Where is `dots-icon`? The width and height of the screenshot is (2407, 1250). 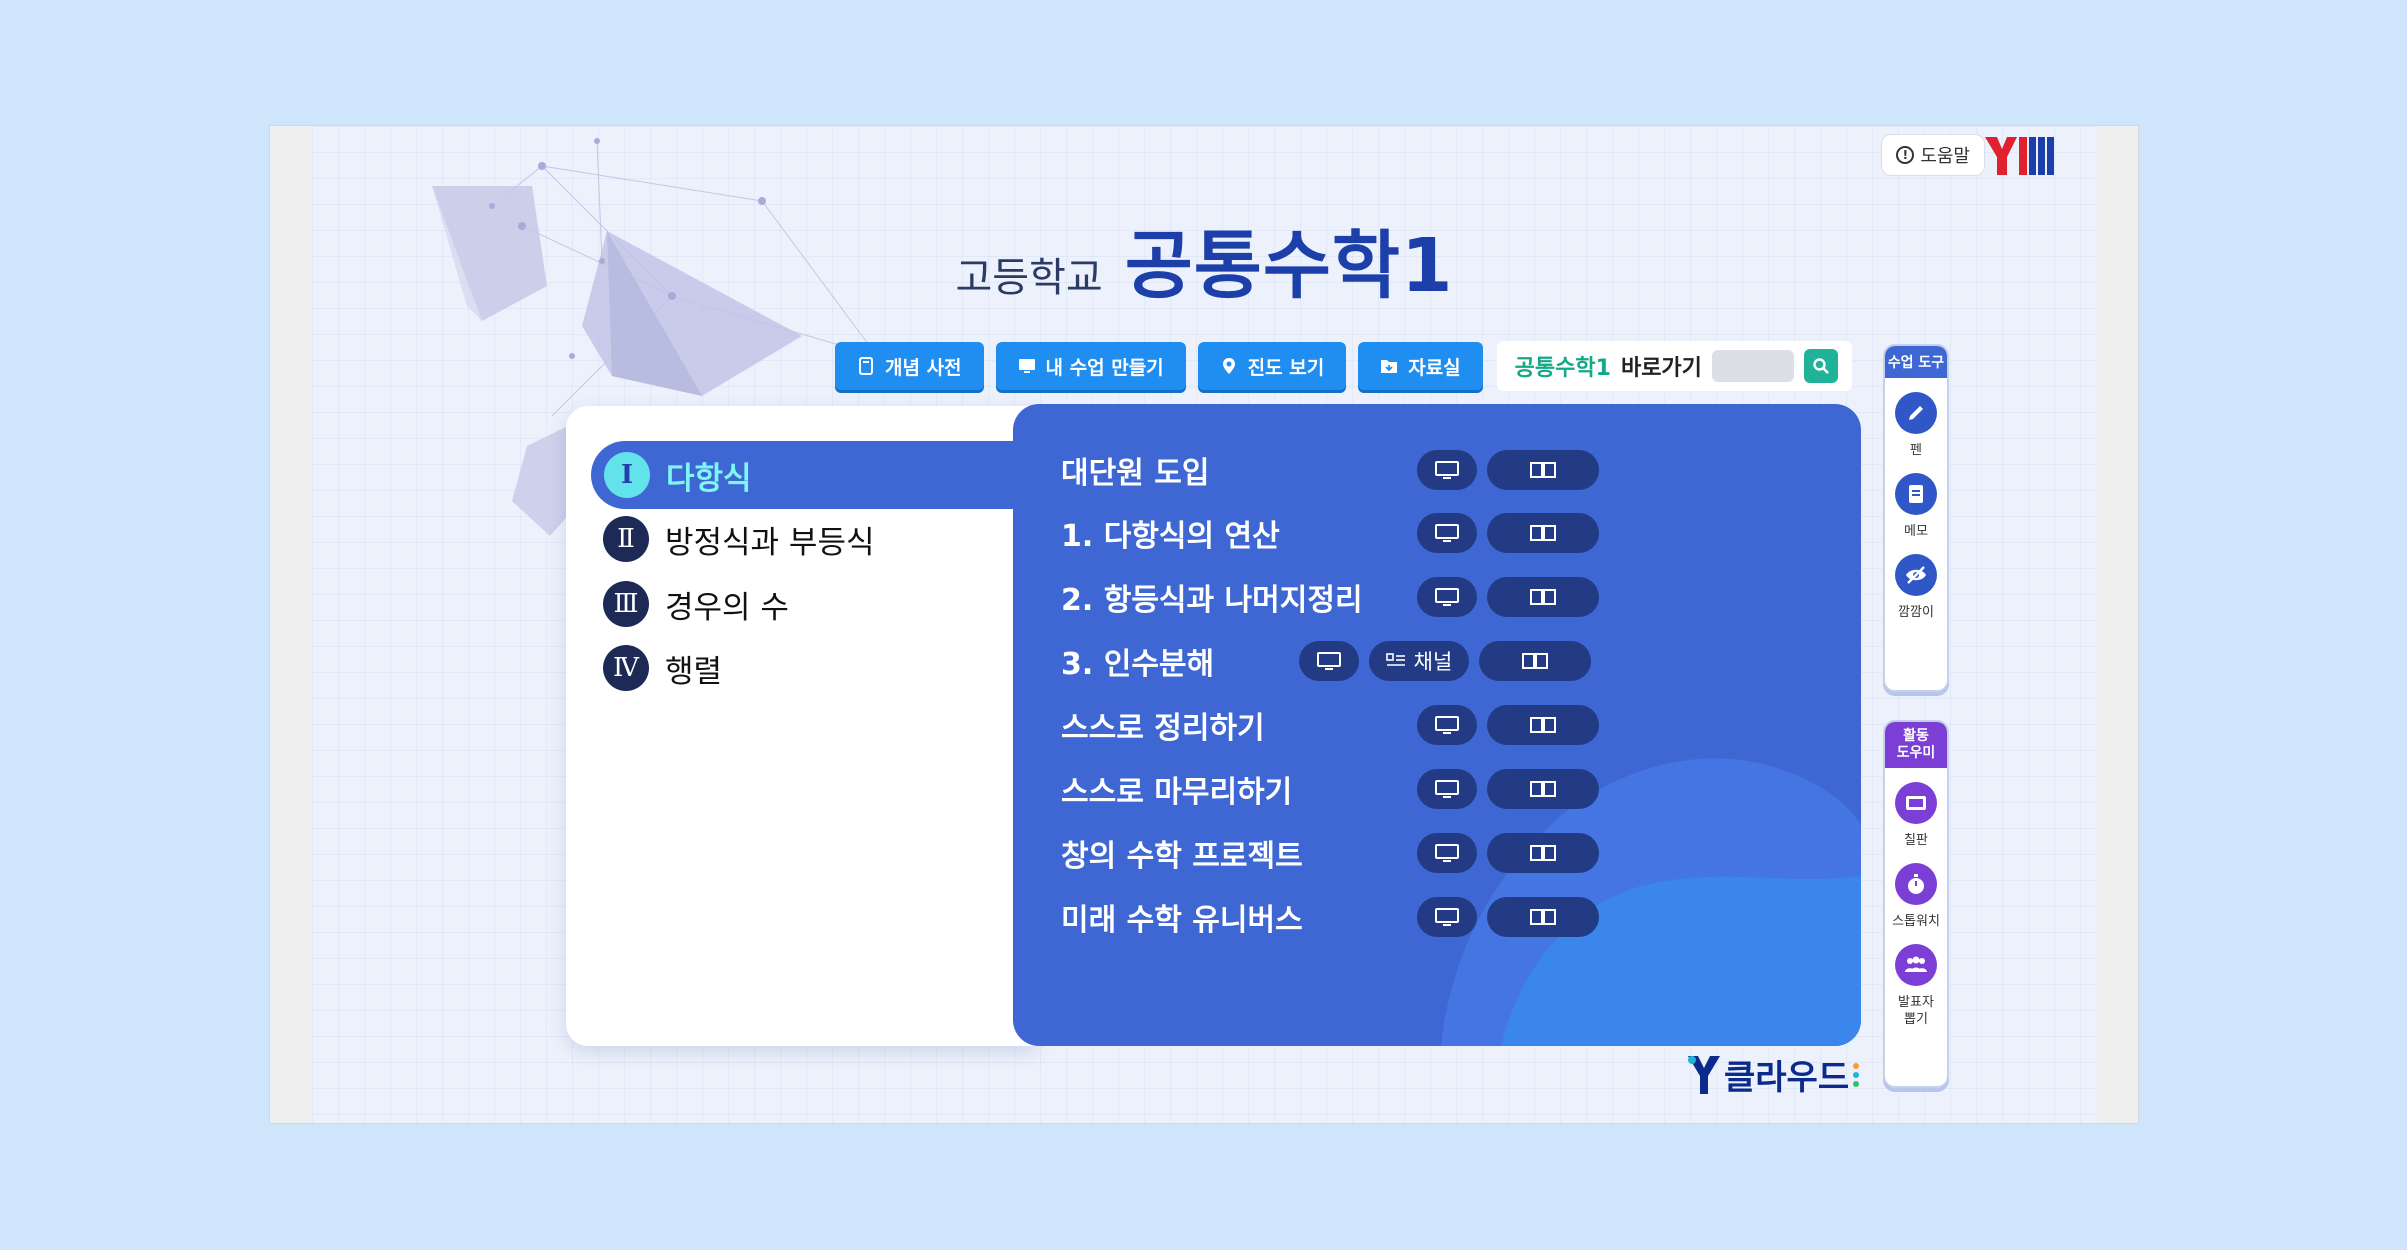 dots-icon is located at coordinates (1856, 1074).